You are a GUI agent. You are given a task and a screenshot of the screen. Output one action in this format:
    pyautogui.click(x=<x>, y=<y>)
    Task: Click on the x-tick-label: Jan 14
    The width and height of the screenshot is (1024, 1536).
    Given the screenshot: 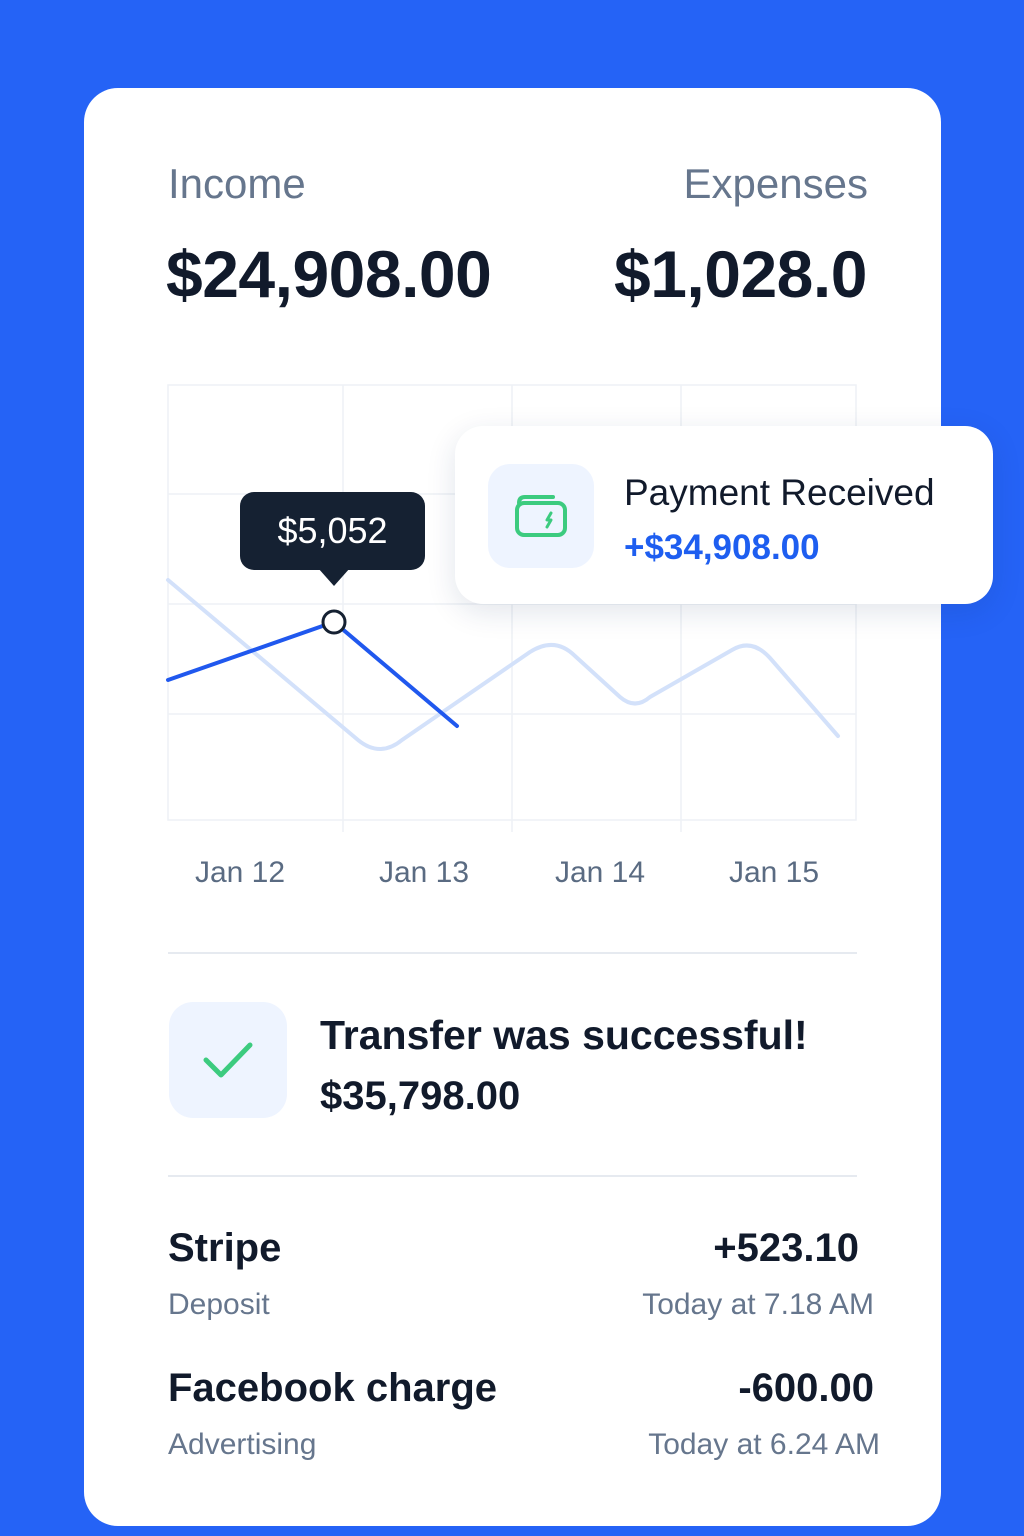 What is the action you would take?
    pyautogui.click(x=600, y=872)
    